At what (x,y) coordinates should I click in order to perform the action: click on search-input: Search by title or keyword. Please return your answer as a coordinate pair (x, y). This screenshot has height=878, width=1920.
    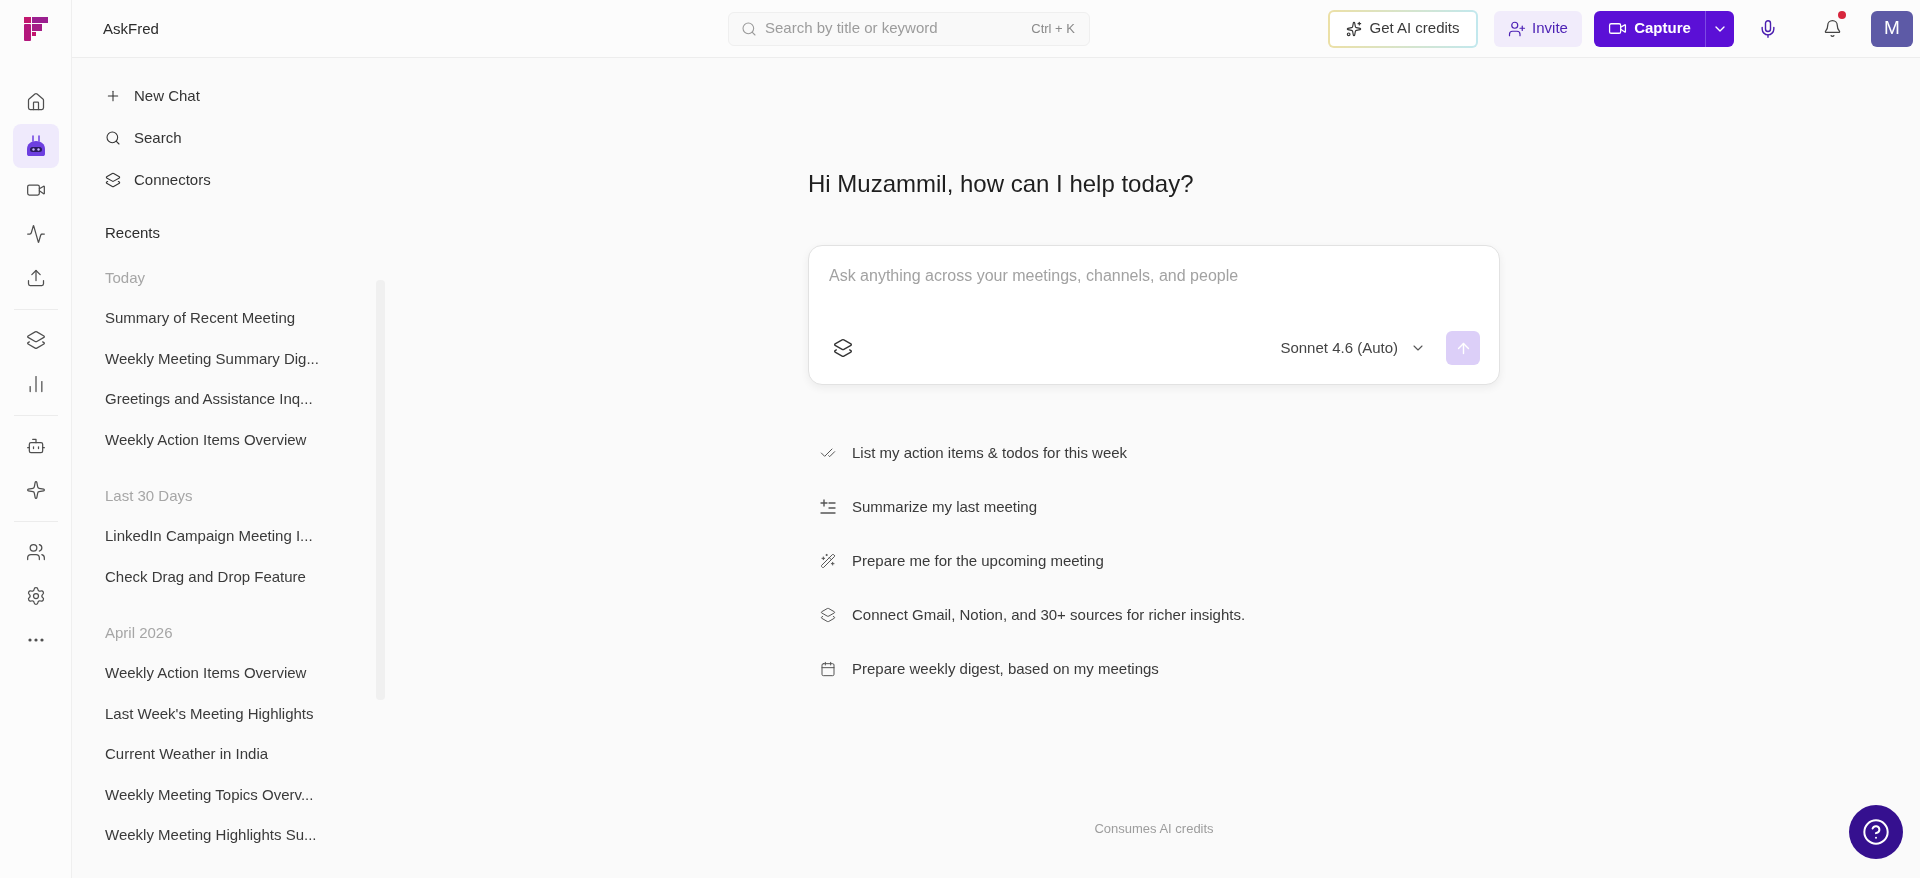
    Looking at the image, I should click on (898, 28).